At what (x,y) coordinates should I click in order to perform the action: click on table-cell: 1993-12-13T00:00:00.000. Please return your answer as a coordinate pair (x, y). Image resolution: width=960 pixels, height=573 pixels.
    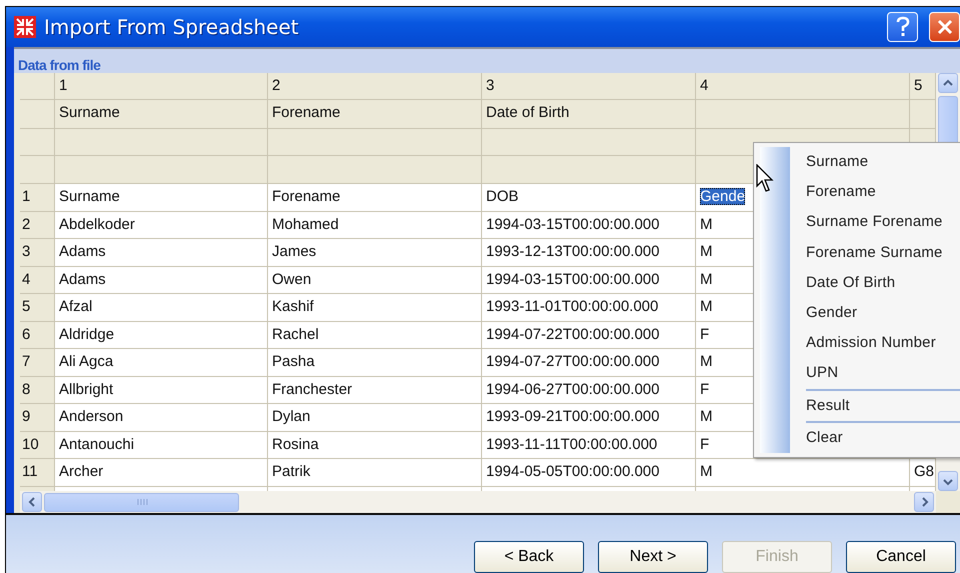
    Looking at the image, I should click on (573, 251).